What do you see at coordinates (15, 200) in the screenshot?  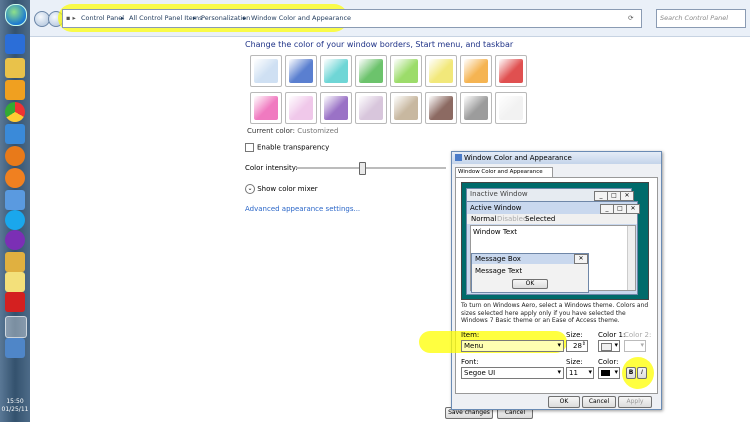 I see `screenshot-tool-icon` at bounding box center [15, 200].